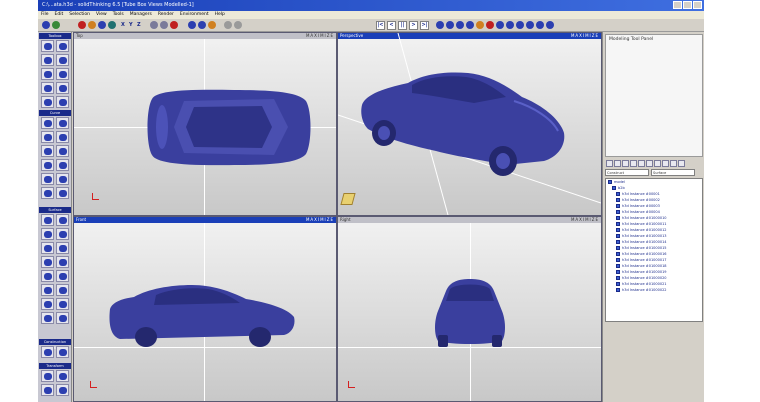  Describe the element at coordinates (627, 172) in the screenshot. I see `construct-select: Construct` at that location.